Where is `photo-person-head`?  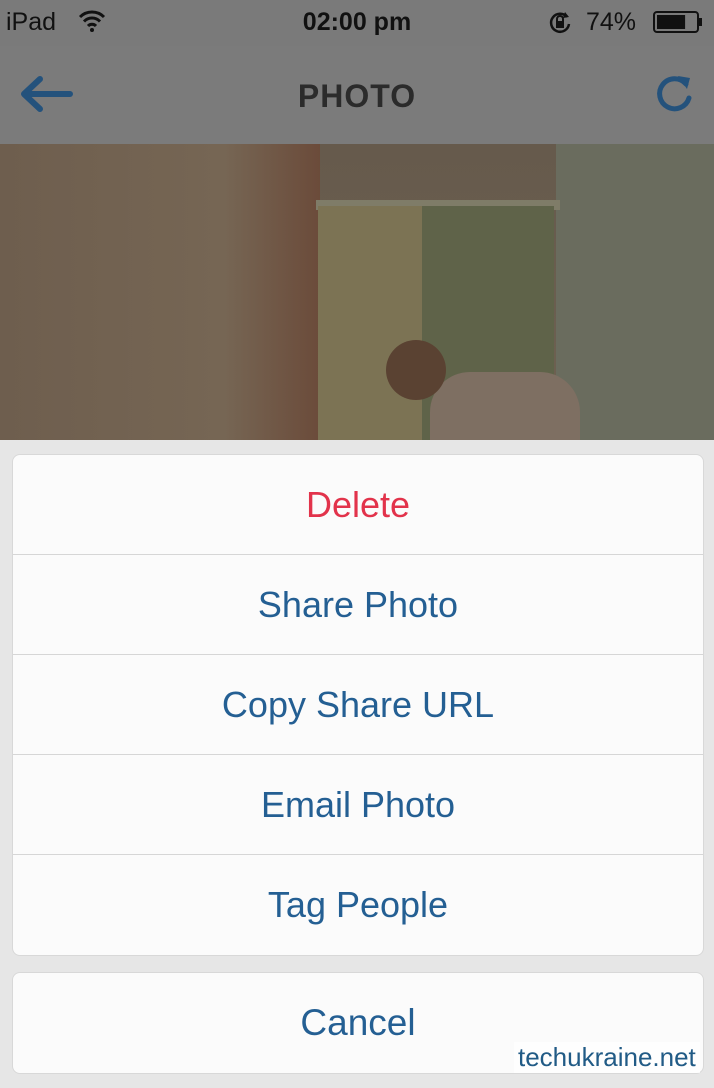 photo-person-head is located at coordinates (416, 370).